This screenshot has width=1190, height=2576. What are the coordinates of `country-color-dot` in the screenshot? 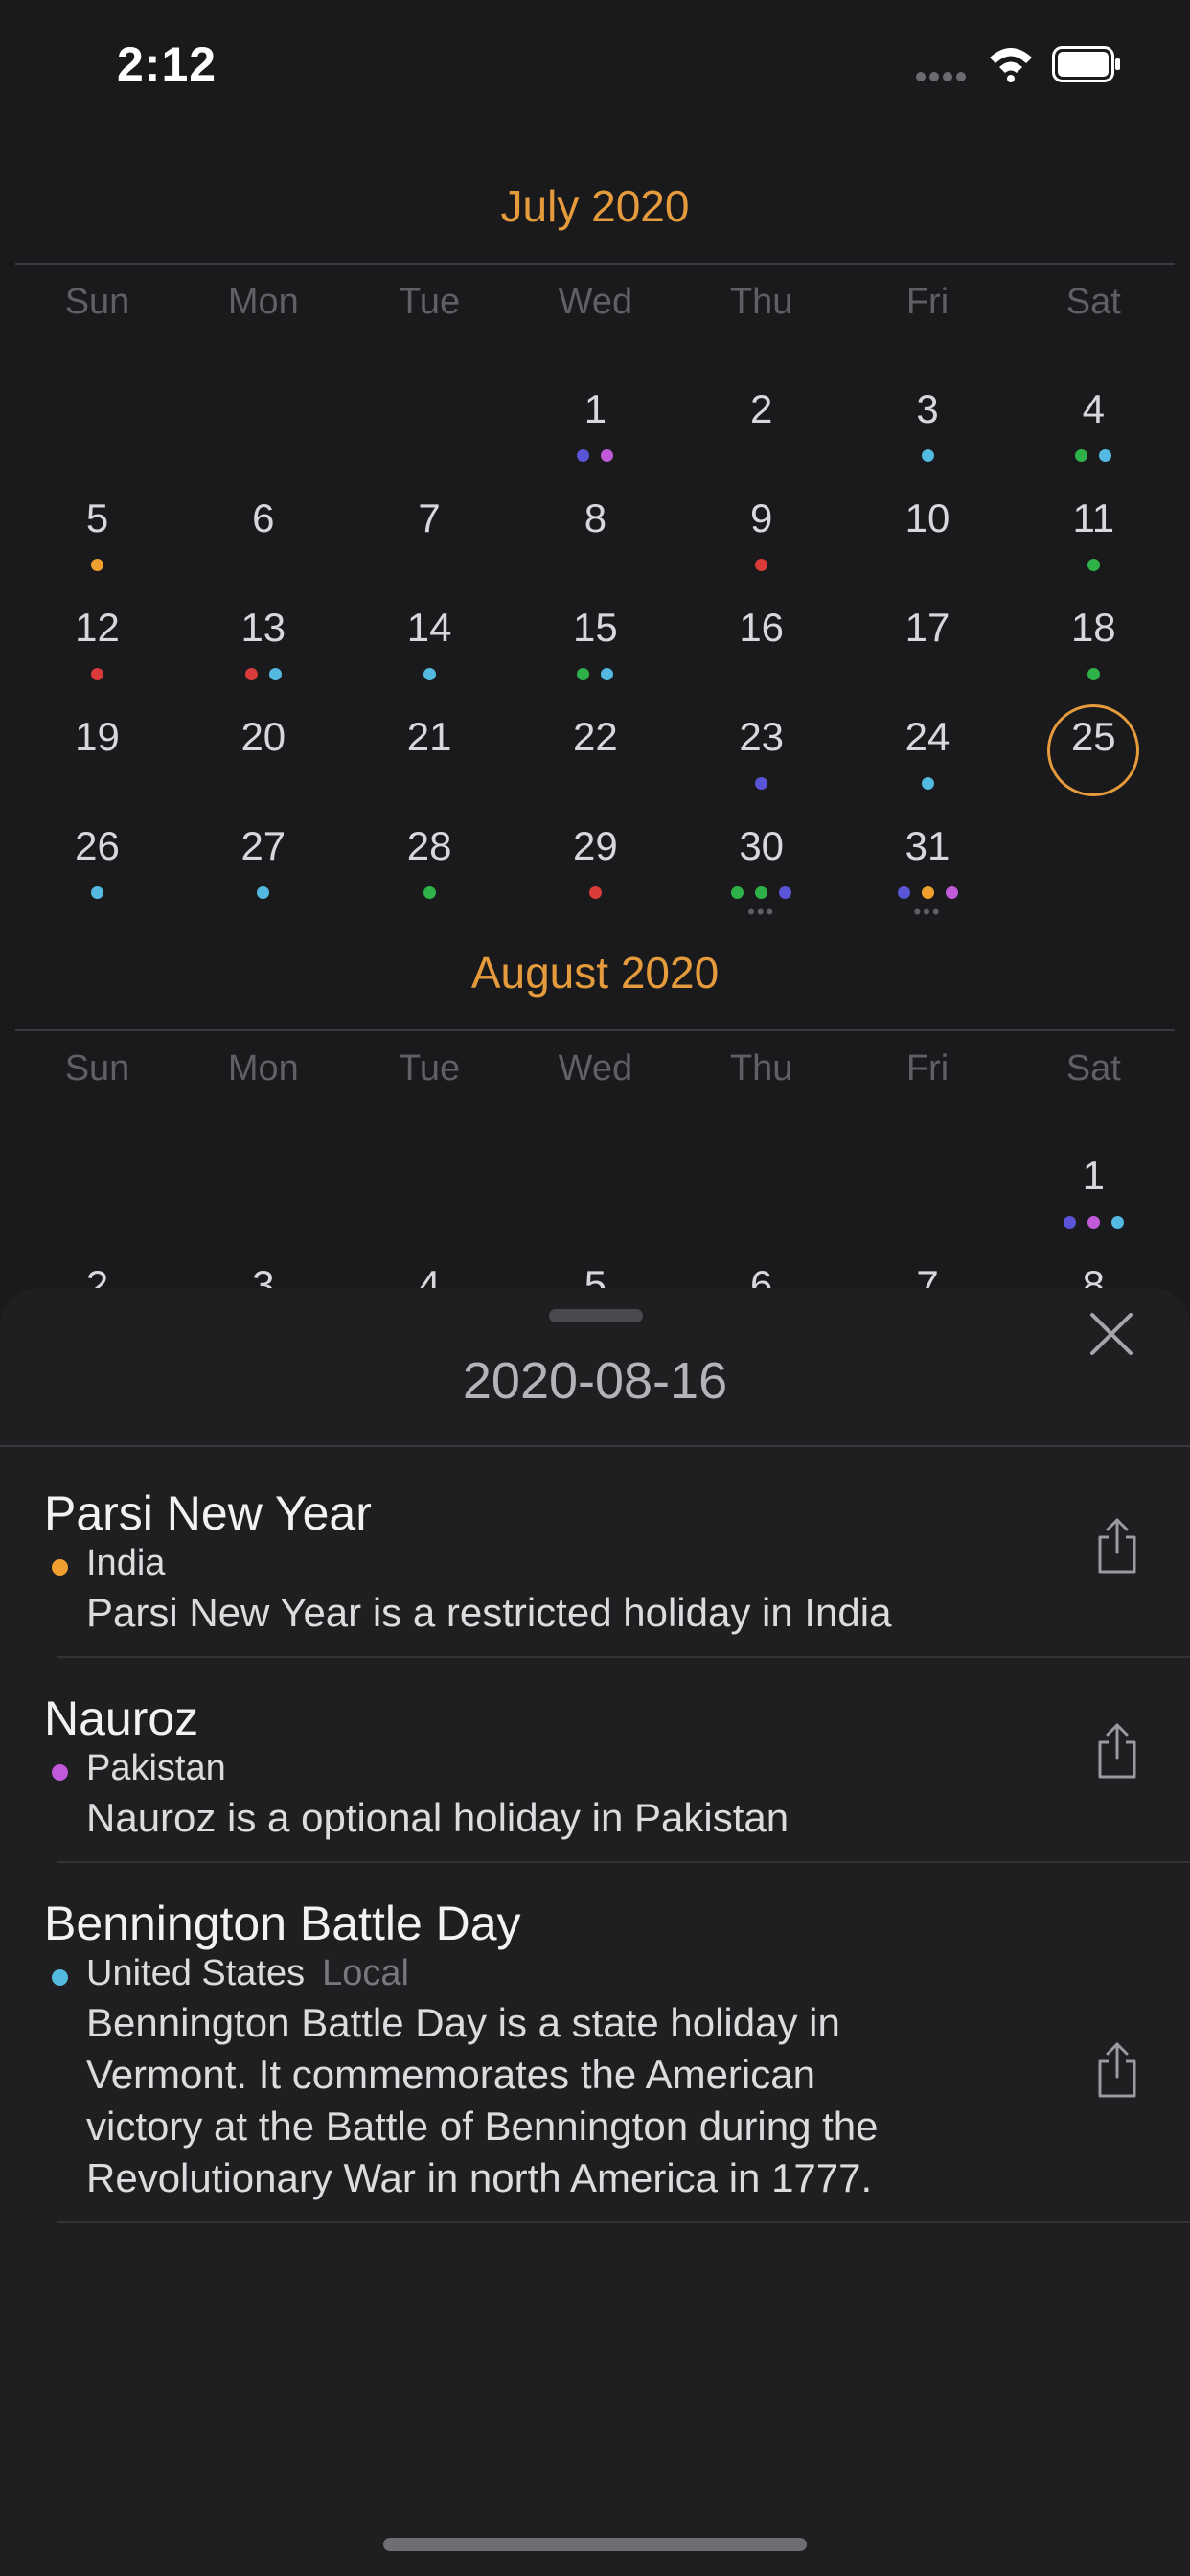 It's located at (60, 1567).